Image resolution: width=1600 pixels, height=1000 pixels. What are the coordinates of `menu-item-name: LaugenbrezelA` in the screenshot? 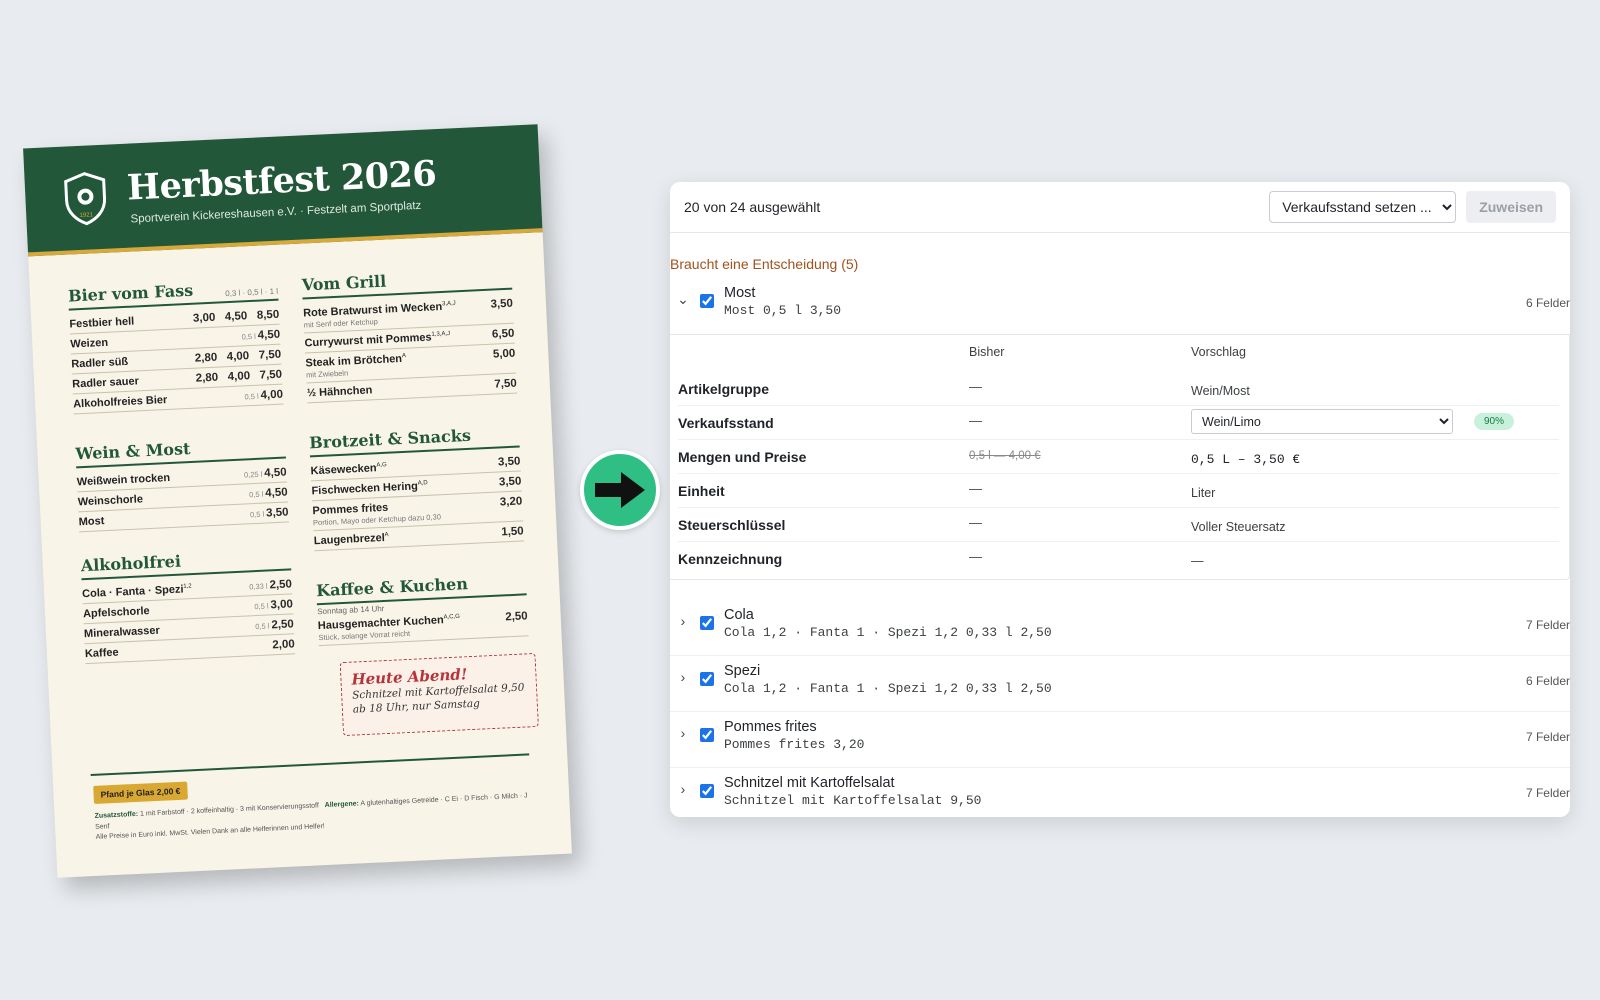 It's located at (351, 539).